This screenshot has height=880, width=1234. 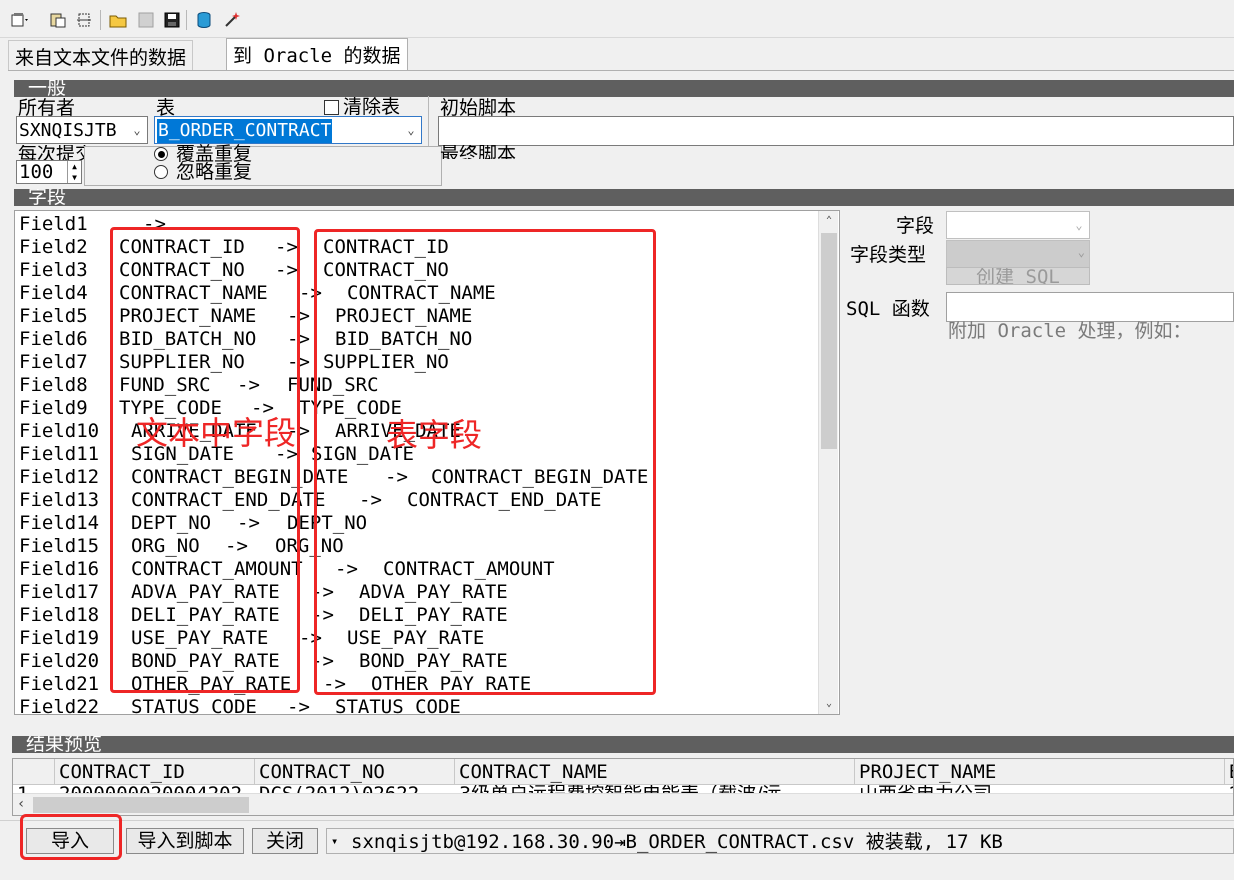 I want to click on field-mapping-row: Field4 CONTRACT_NAME -> CONTRACT_NAME, so click(x=419, y=293).